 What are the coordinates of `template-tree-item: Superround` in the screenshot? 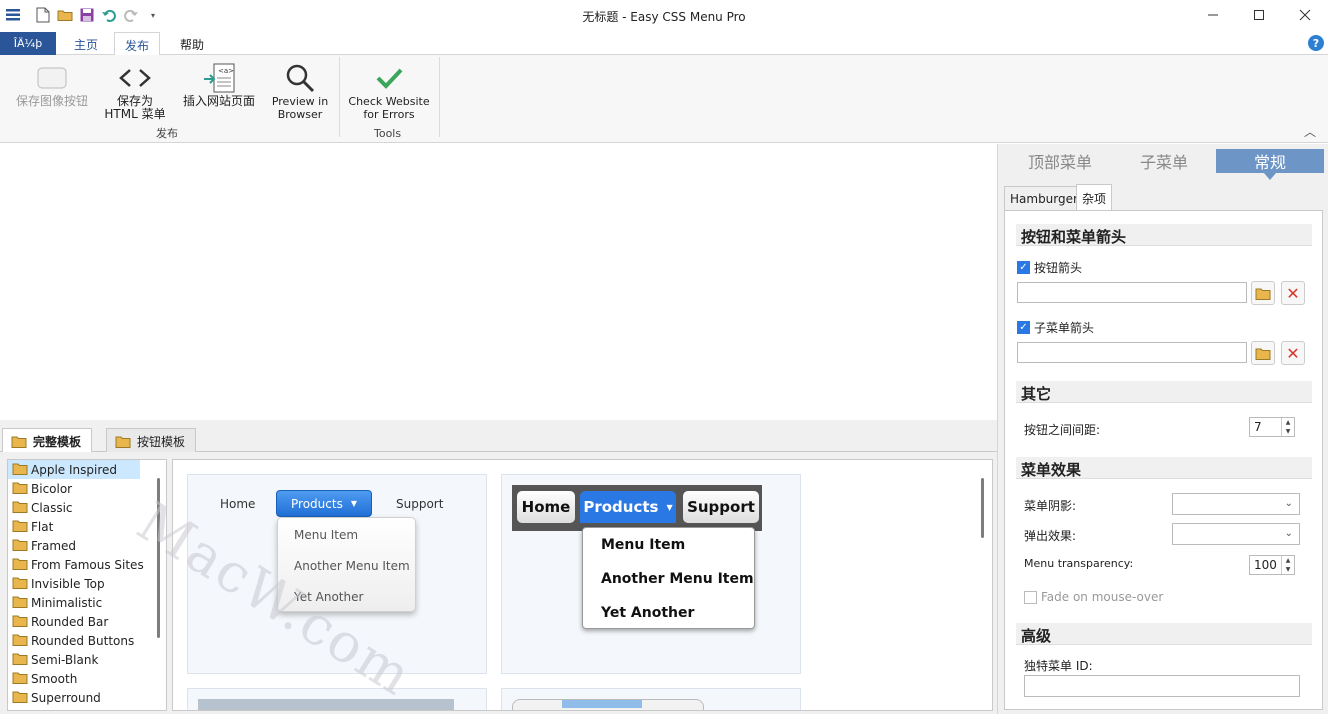 It's located at (87, 697).